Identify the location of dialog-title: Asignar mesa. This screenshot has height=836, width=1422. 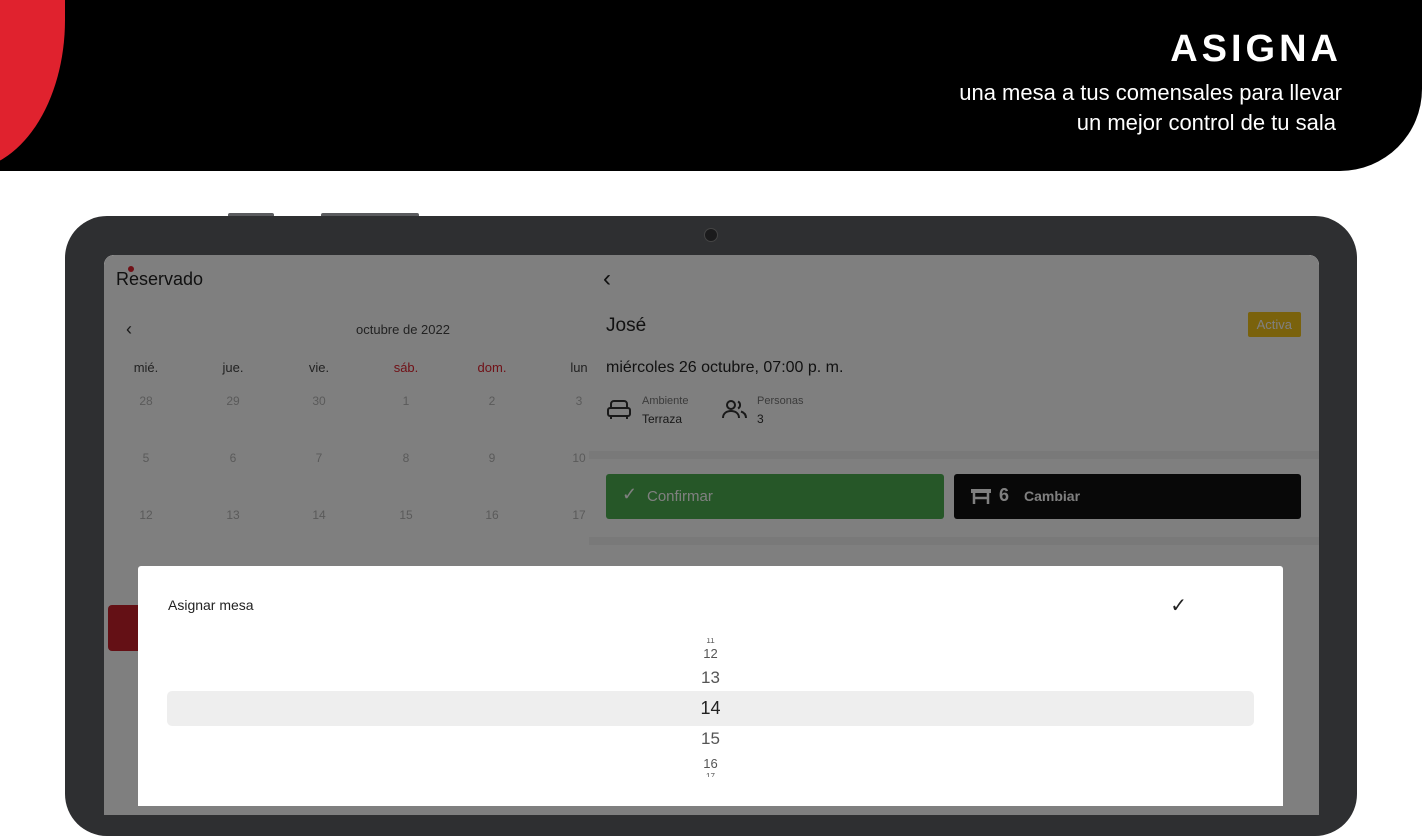
(211, 605).